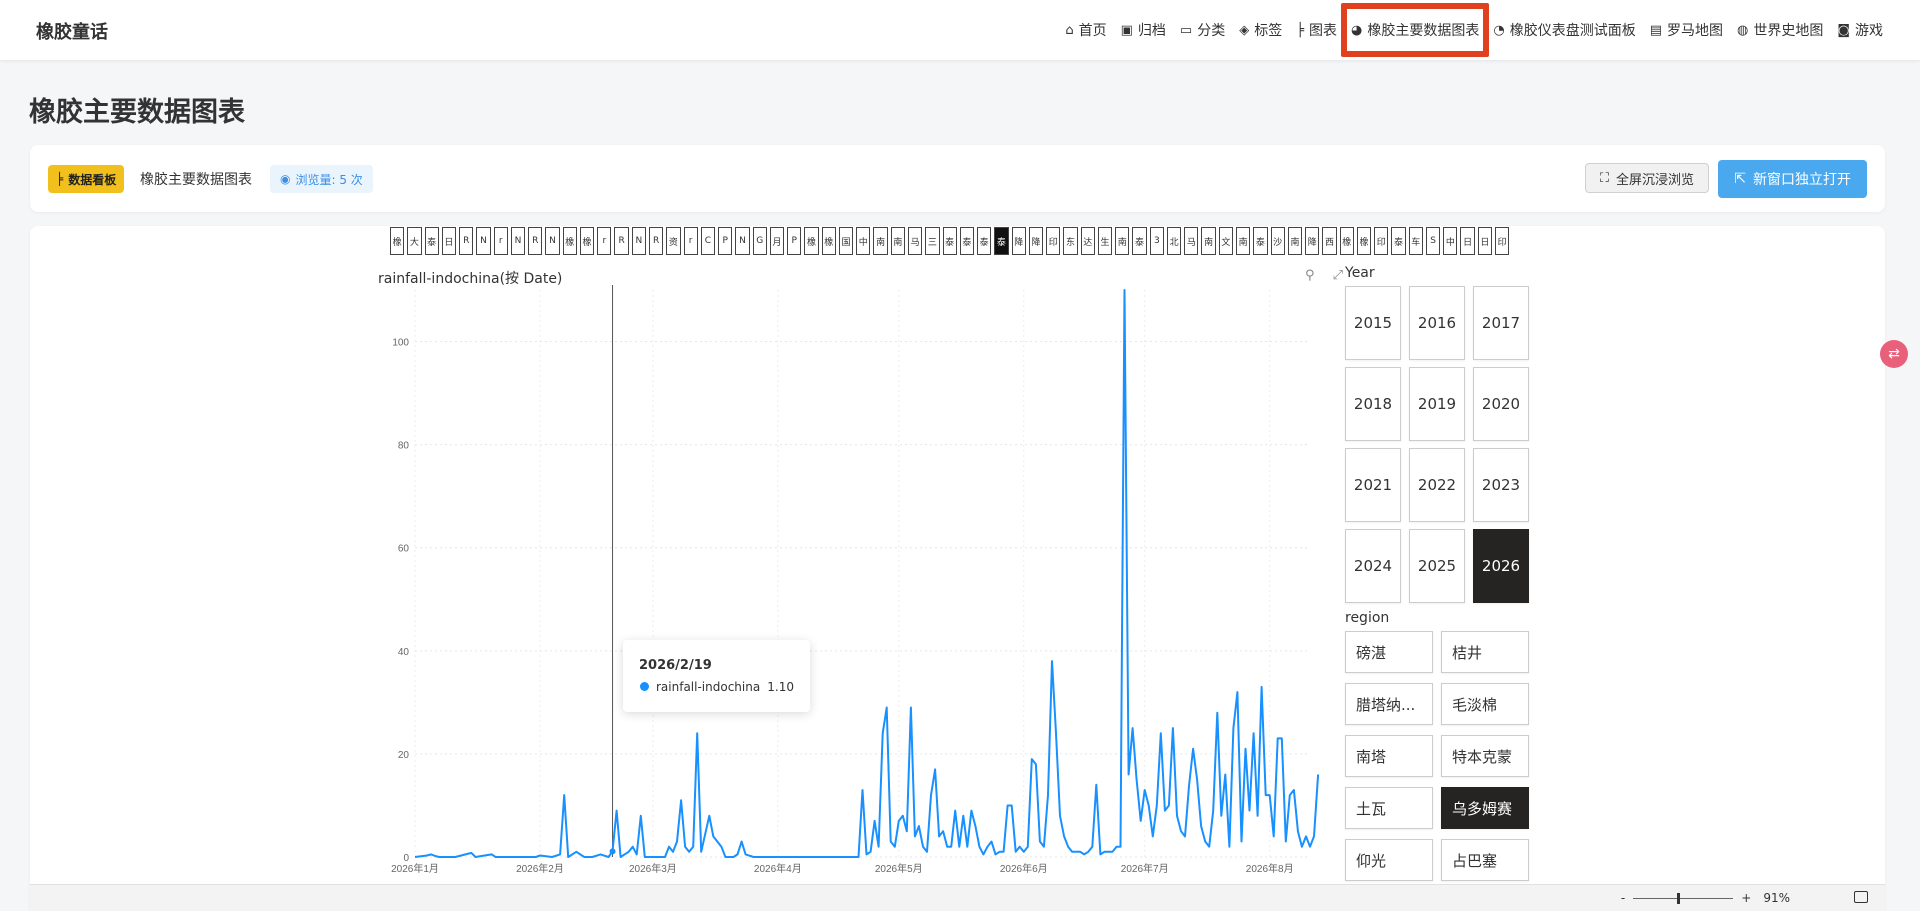 This screenshot has width=1920, height=911. Describe the element at coordinates (1260, 30) in the screenshot. I see `nav-tags: ◈ 标签` at that location.